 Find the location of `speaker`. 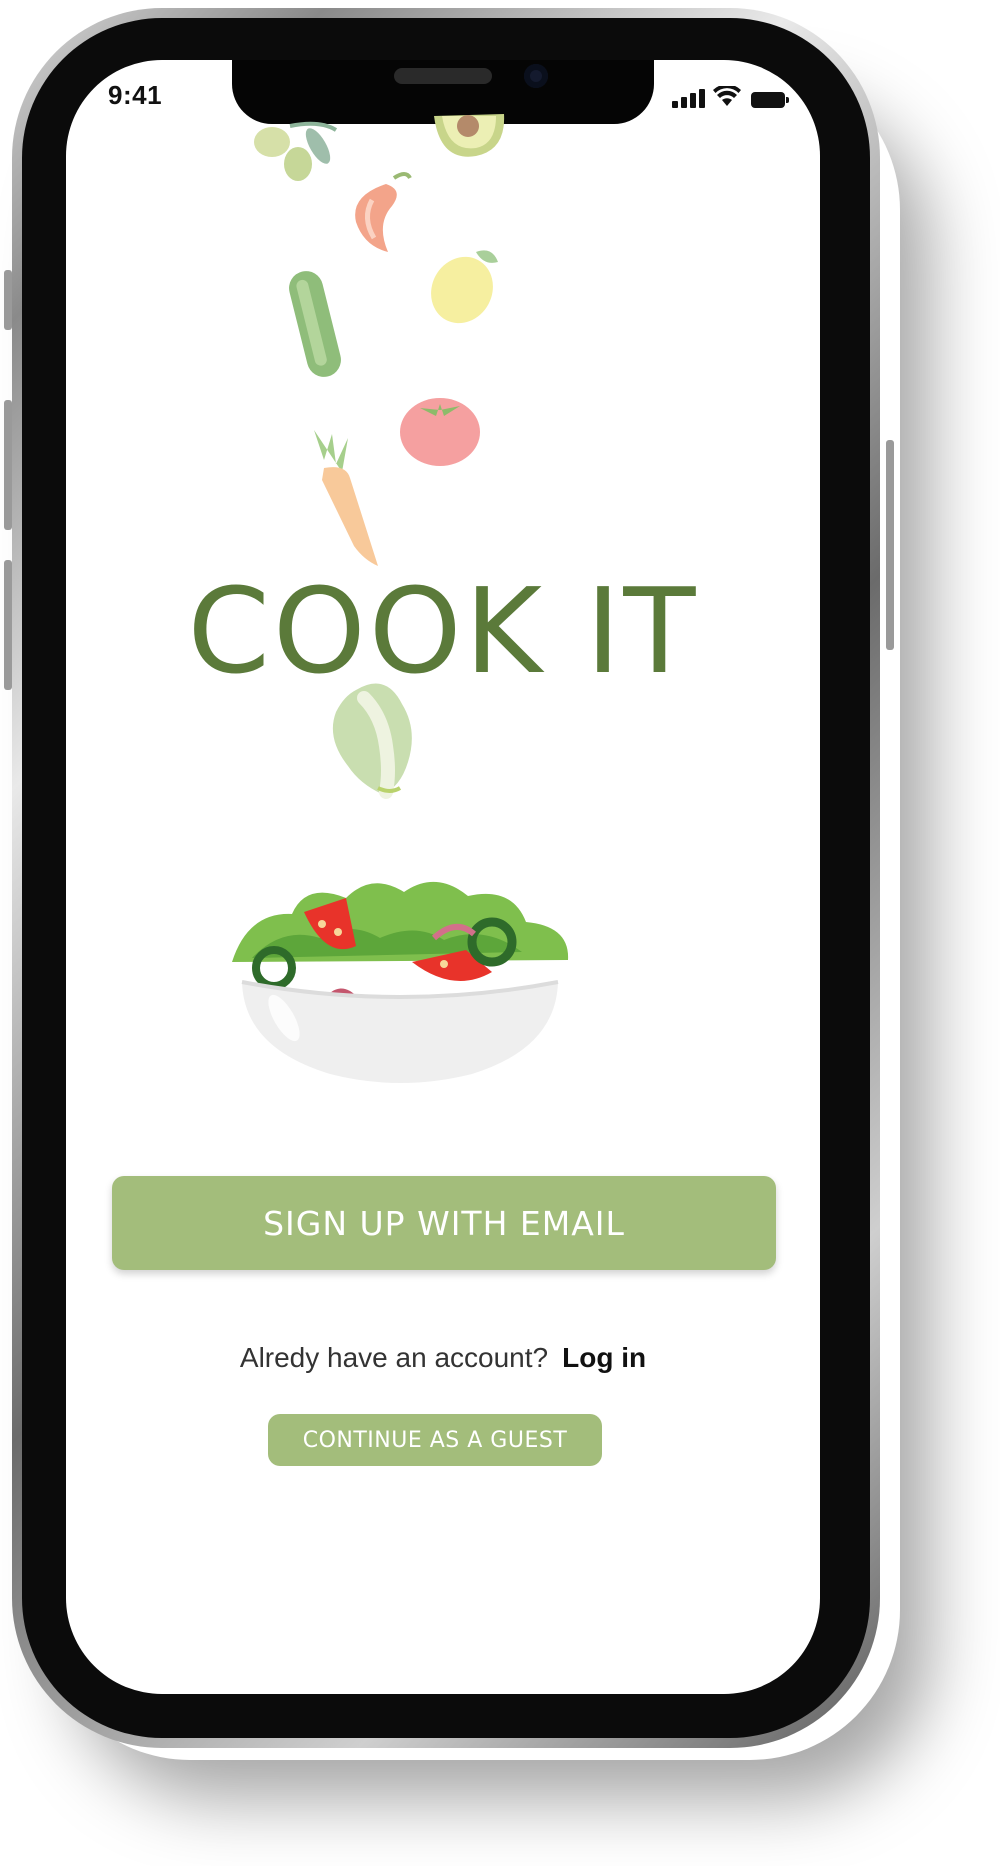

speaker is located at coordinates (443, 76).